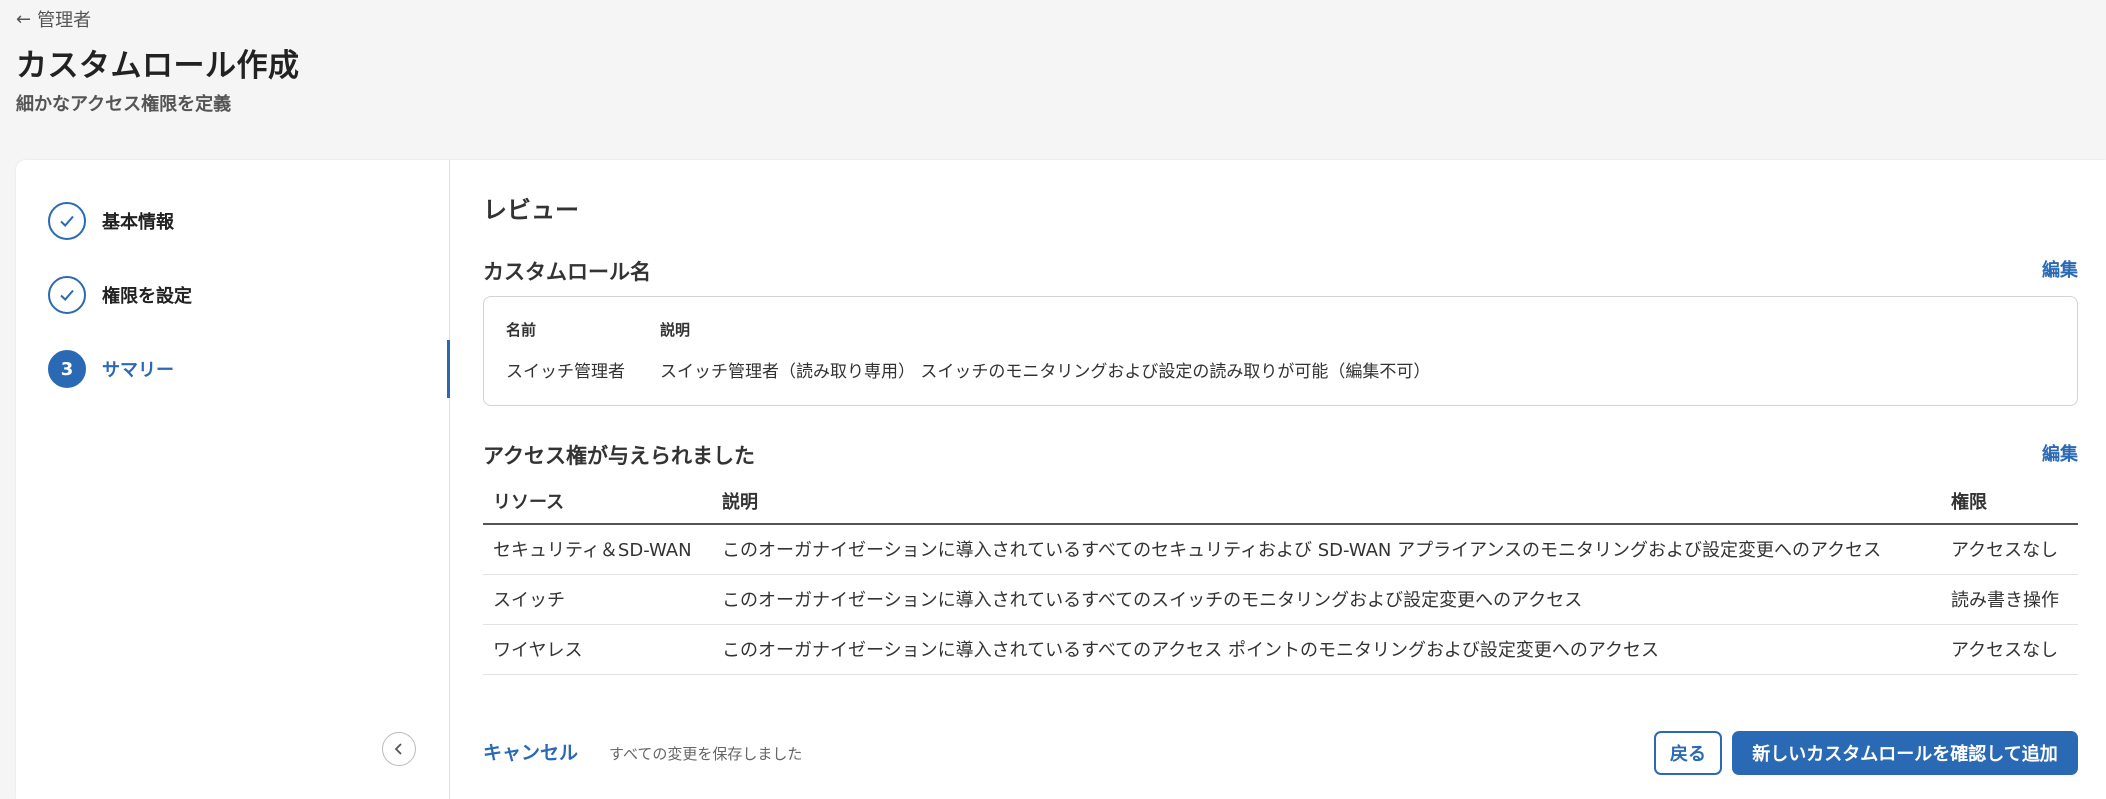  I want to click on step-label: 権限を設定, so click(147, 296).